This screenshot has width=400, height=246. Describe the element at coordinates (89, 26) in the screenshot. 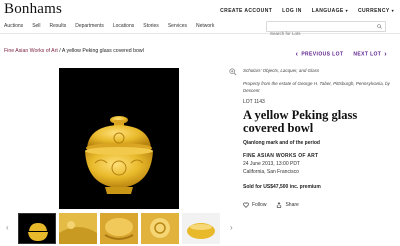

I see `nav-departments: Departments` at that location.